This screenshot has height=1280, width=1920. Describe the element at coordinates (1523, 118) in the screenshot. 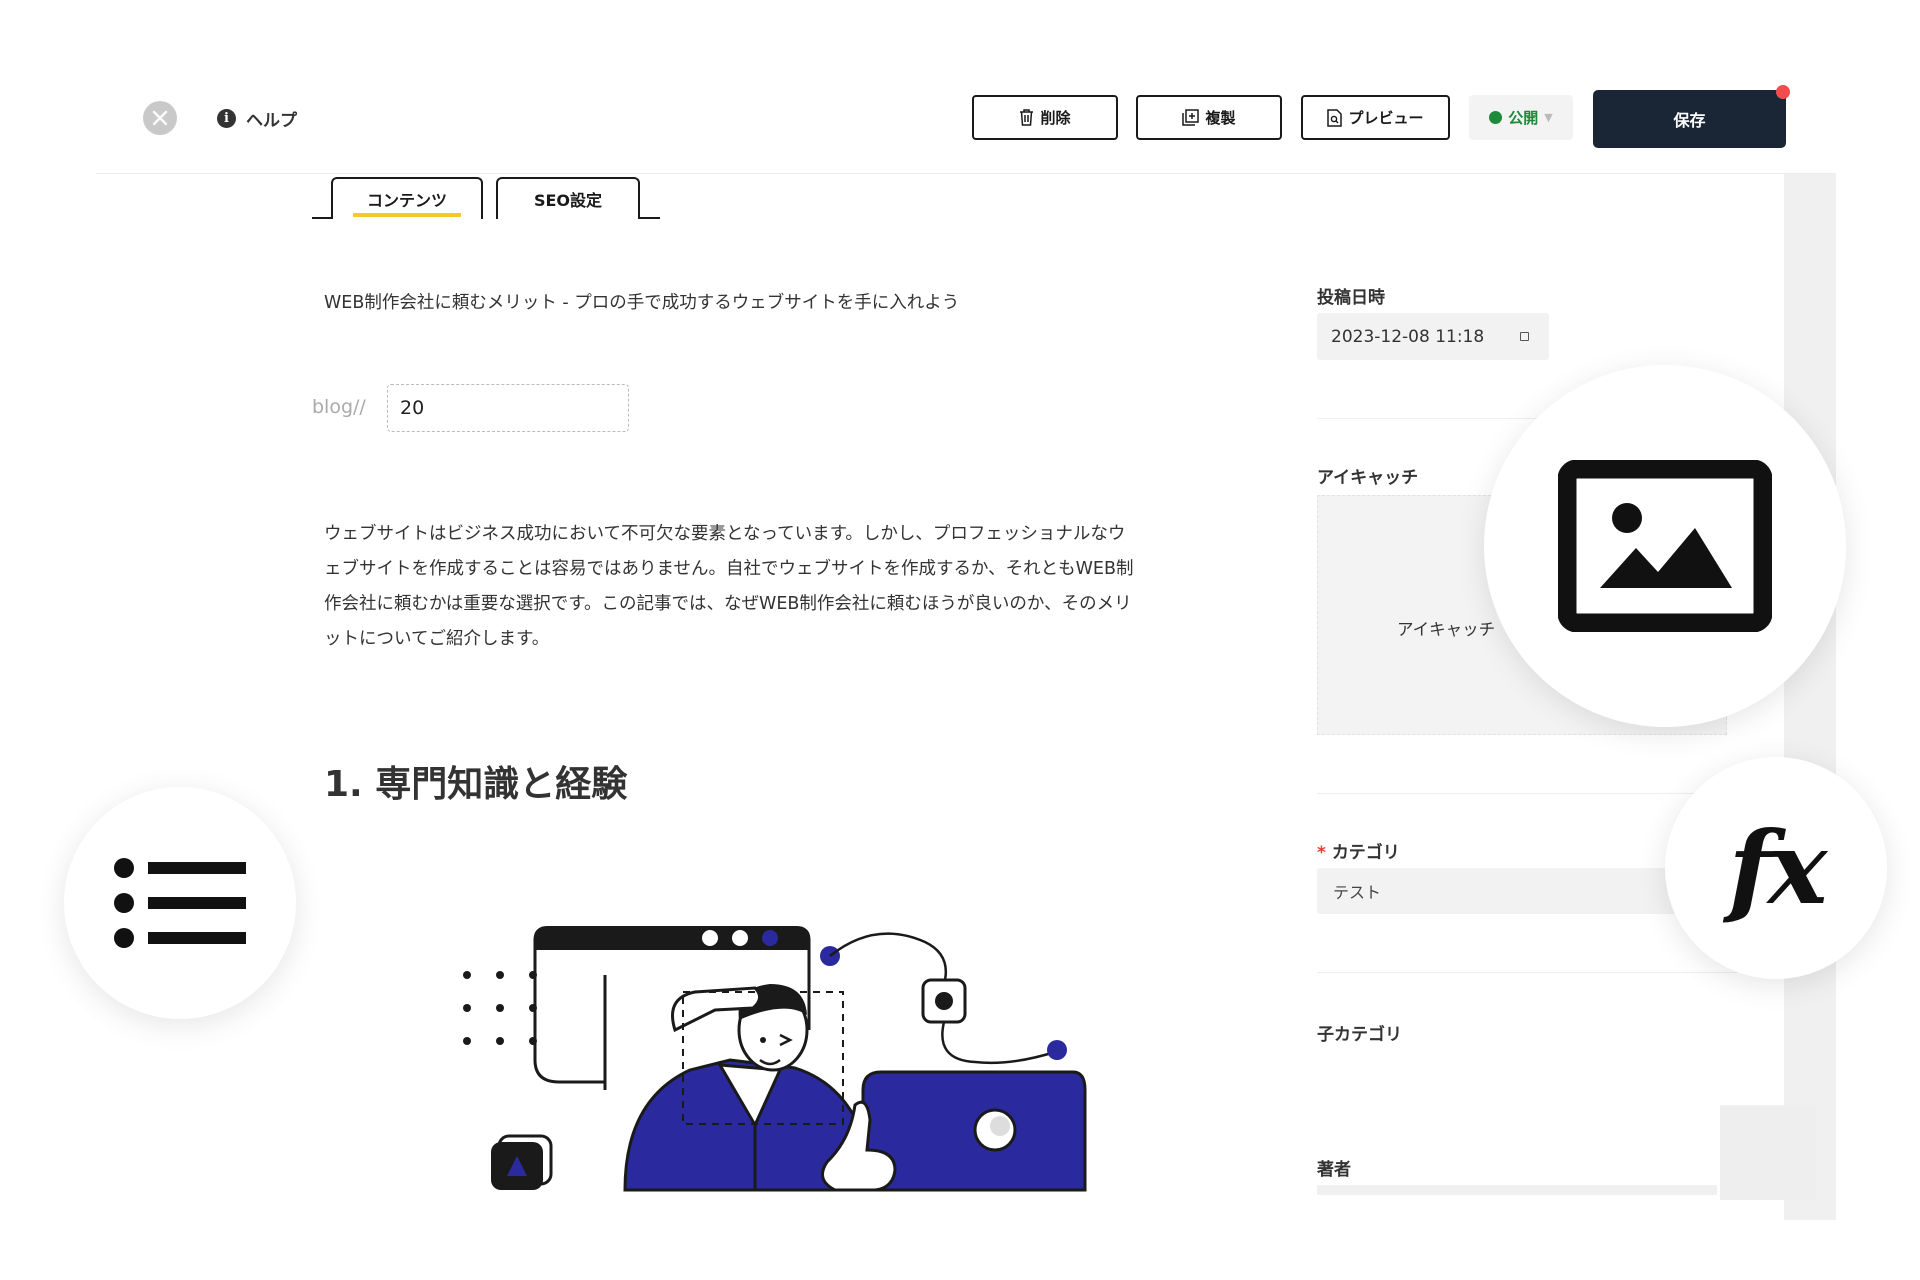

I see `status-label: 公開` at that location.